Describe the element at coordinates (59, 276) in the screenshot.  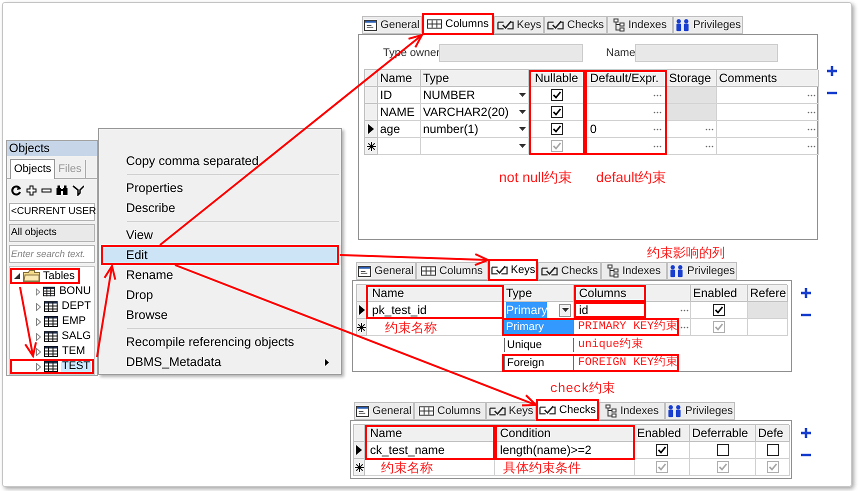
I see `tree-item: Tables` at that location.